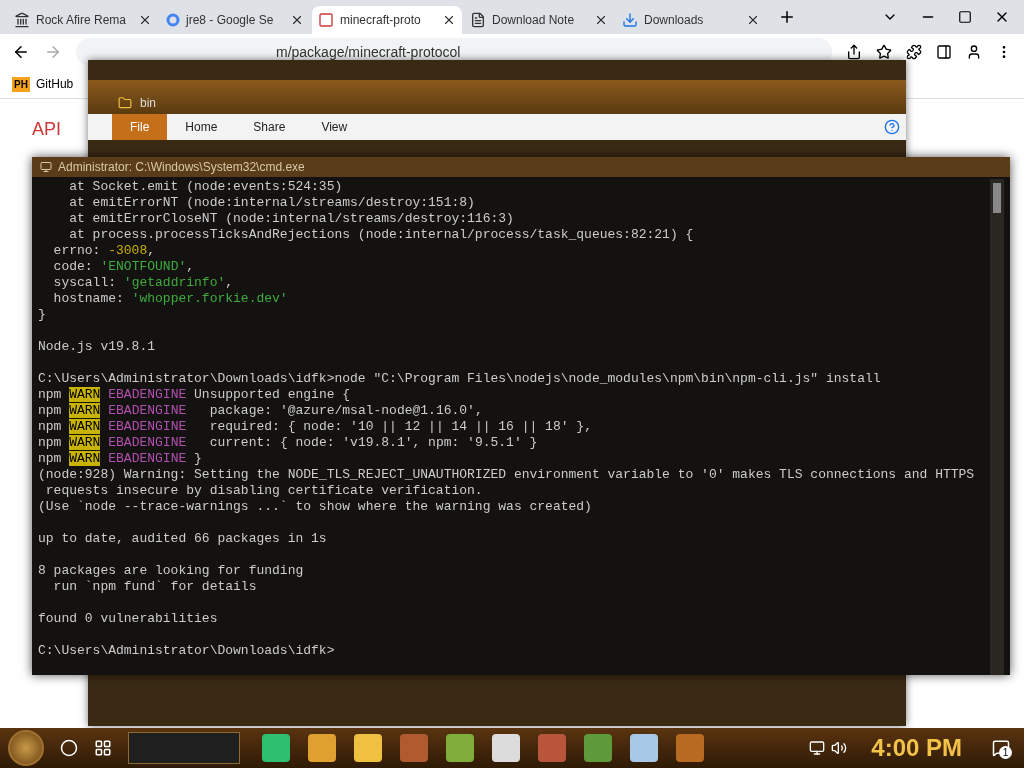 The height and width of the screenshot is (768, 1024). Describe the element at coordinates (235, 20) in the screenshot. I see `browser-tab: jre8 - Google Se` at that location.